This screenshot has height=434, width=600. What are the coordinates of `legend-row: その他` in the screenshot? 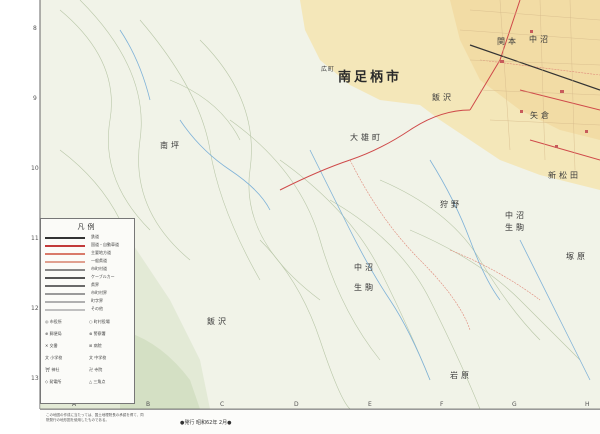 It's located at (88, 309).